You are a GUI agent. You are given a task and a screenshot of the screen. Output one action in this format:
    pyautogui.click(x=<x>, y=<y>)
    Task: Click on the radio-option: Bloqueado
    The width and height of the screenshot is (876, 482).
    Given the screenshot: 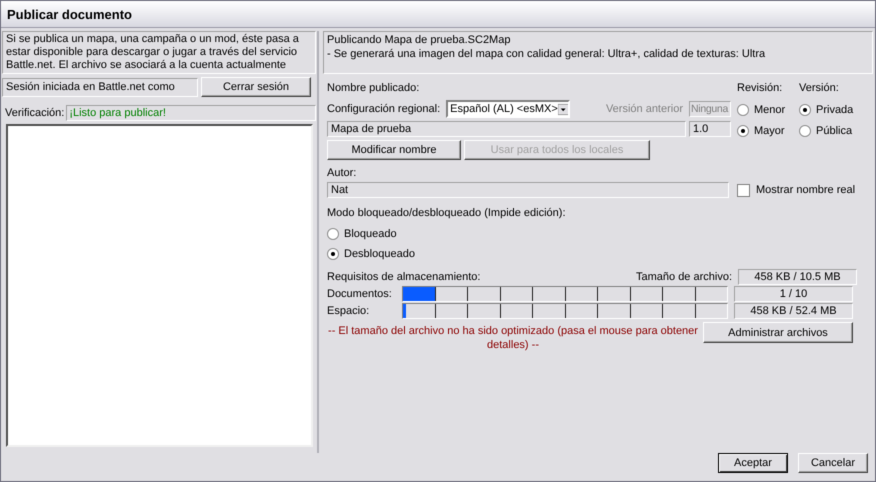 What is the action you would take?
    pyautogui.click(x=598, y=234)
    